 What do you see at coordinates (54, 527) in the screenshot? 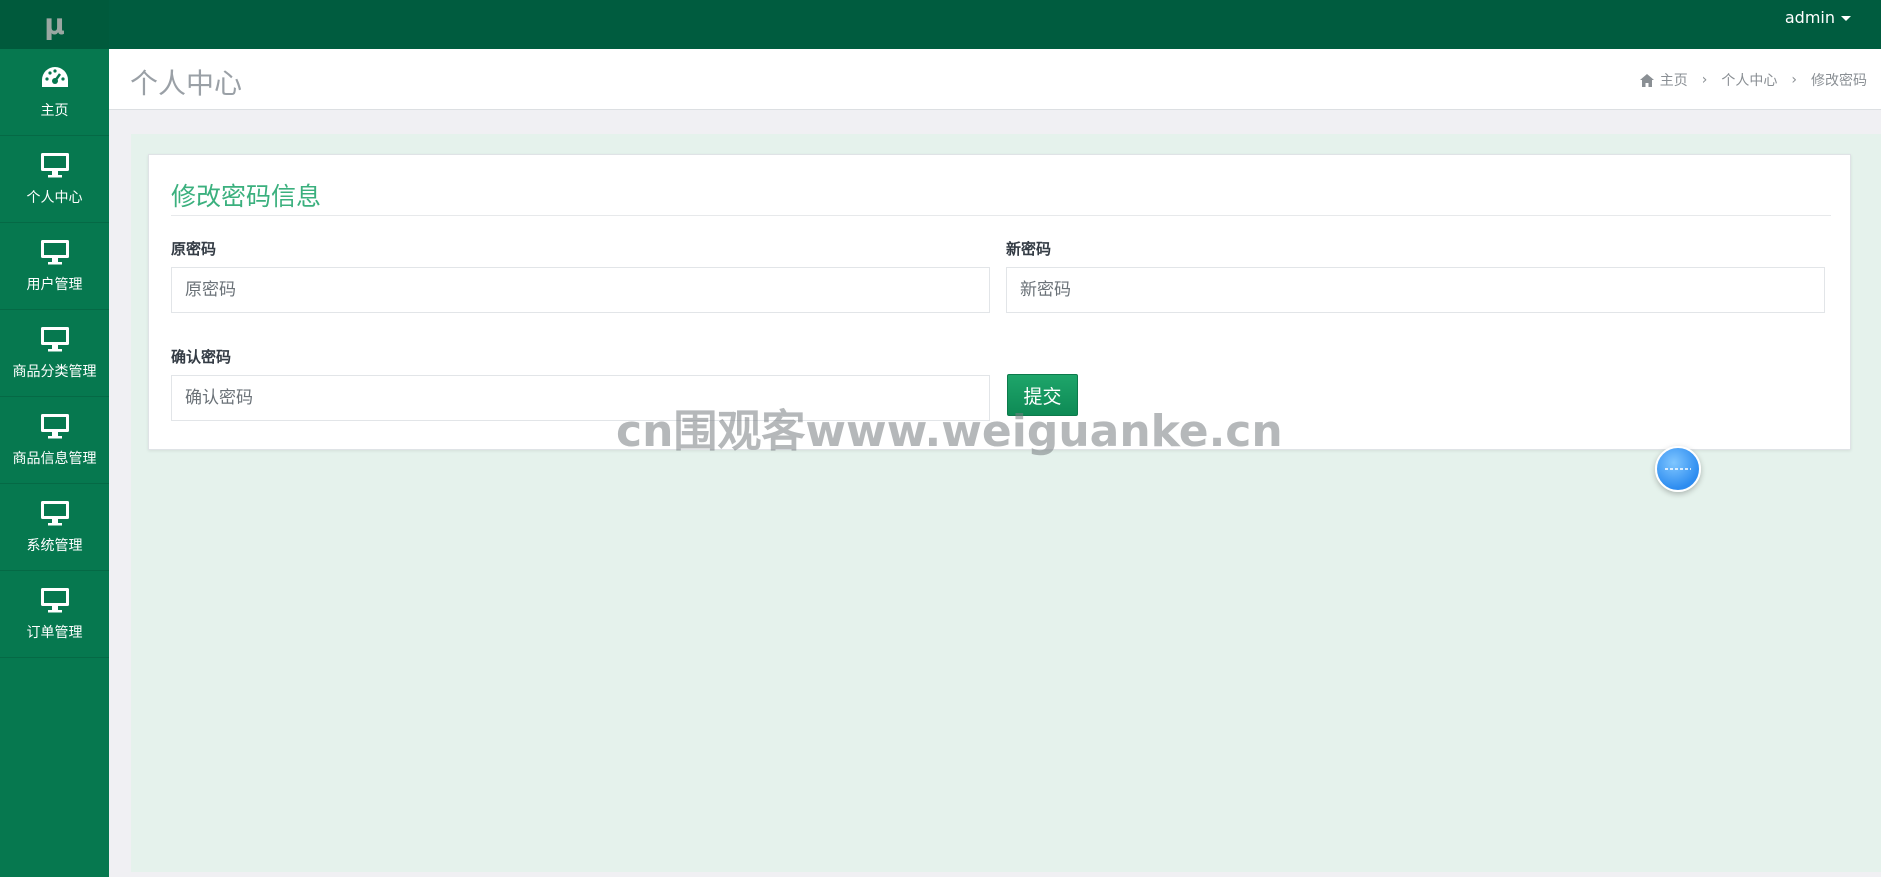
I see `sidebar-item-system-management: 系统管理` at bounding box center [54, 527].